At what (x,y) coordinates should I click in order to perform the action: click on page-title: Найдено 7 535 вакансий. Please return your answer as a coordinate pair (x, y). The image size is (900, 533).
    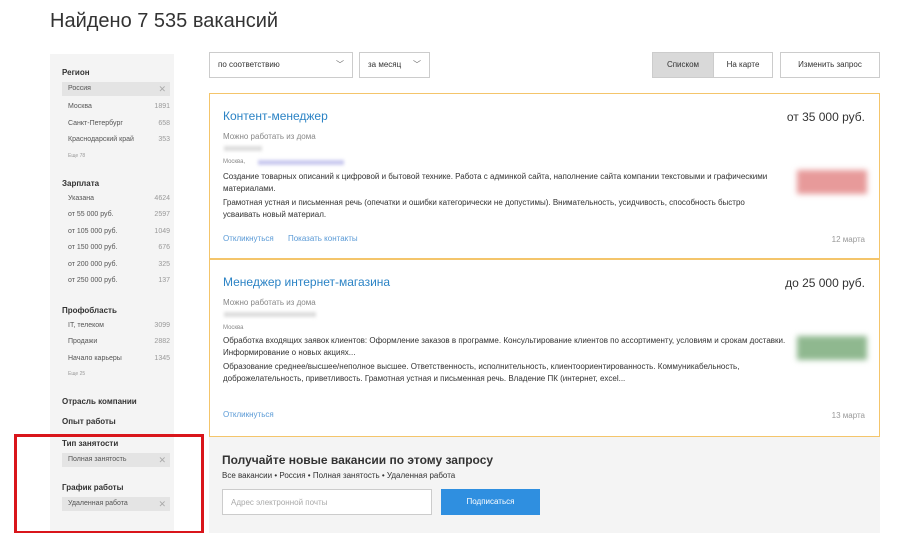
    Looking at the image, I should click on (164, 21).